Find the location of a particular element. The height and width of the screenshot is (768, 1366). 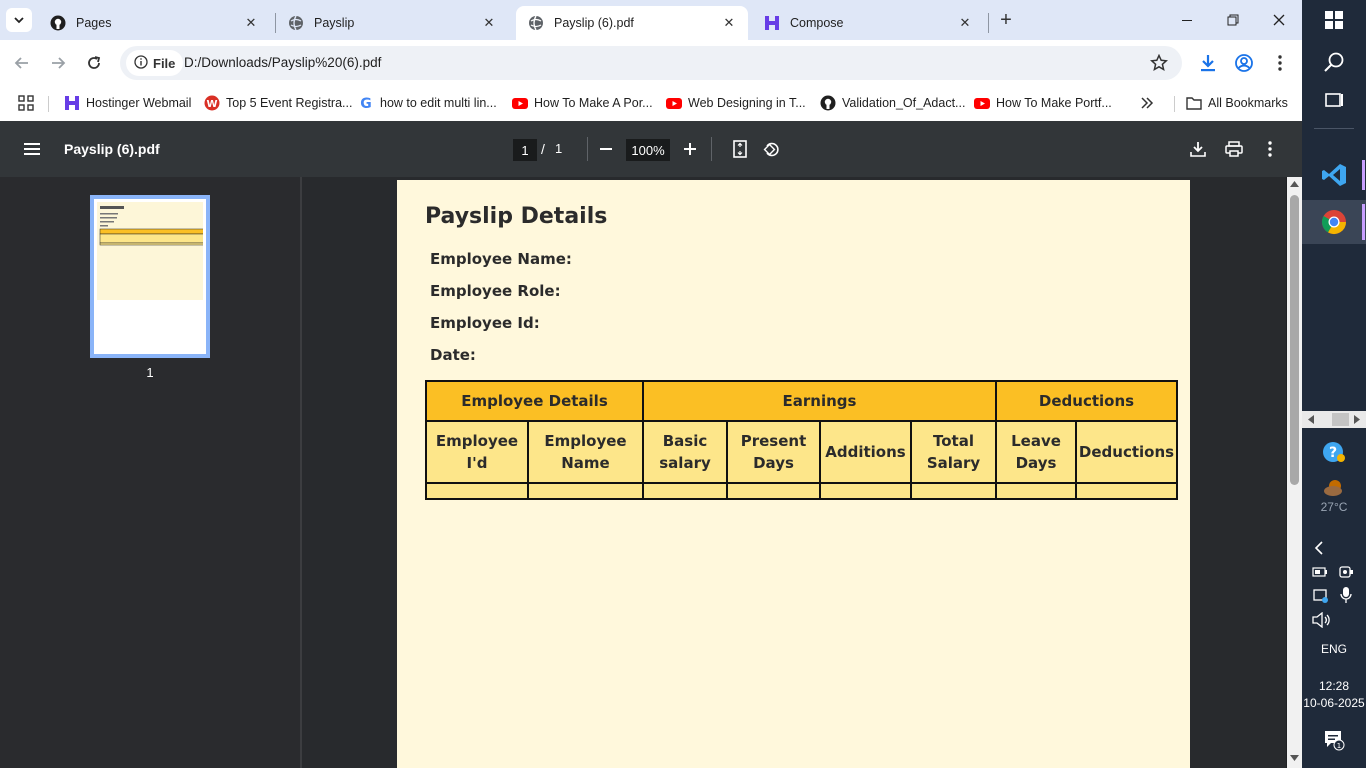

menu-kebab-icon is located at coordinates (1280, 63).